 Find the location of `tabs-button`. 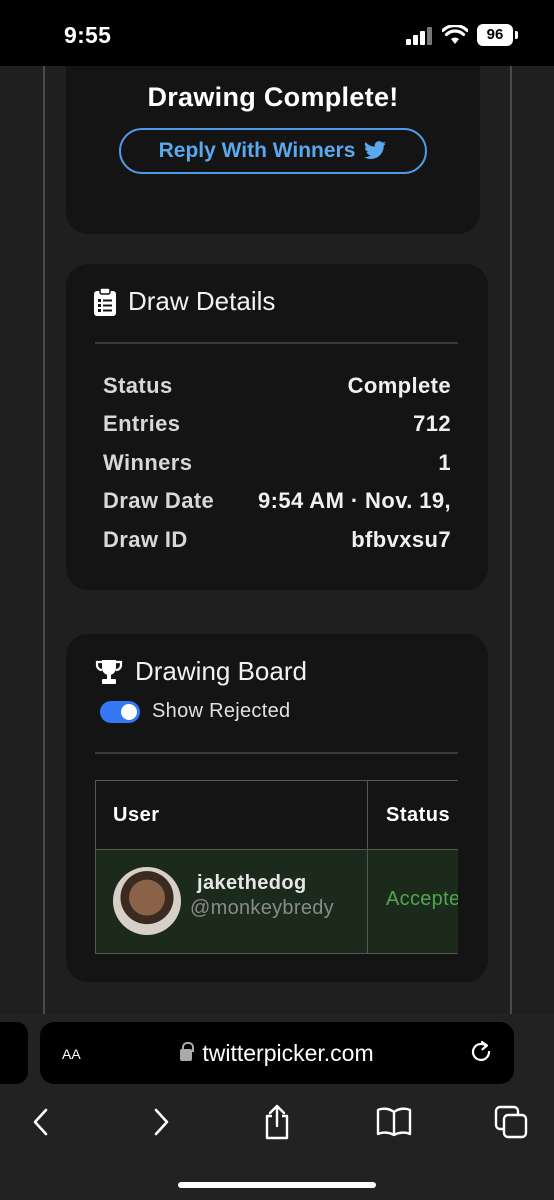

tabs-button is located at coordinates (511, 1122).